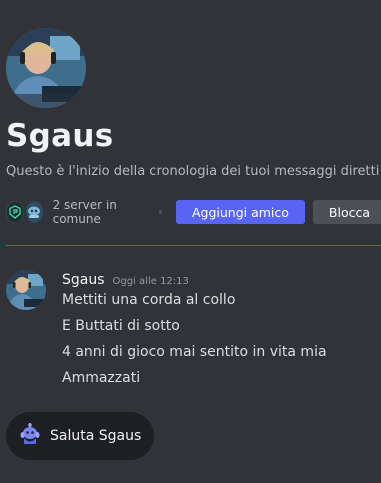 This screenshot has height=483, width=381. What do you see at coordinates (26, 290) in the screenshot?
I see `message-author-avatar` at bounding box center [26, 290].